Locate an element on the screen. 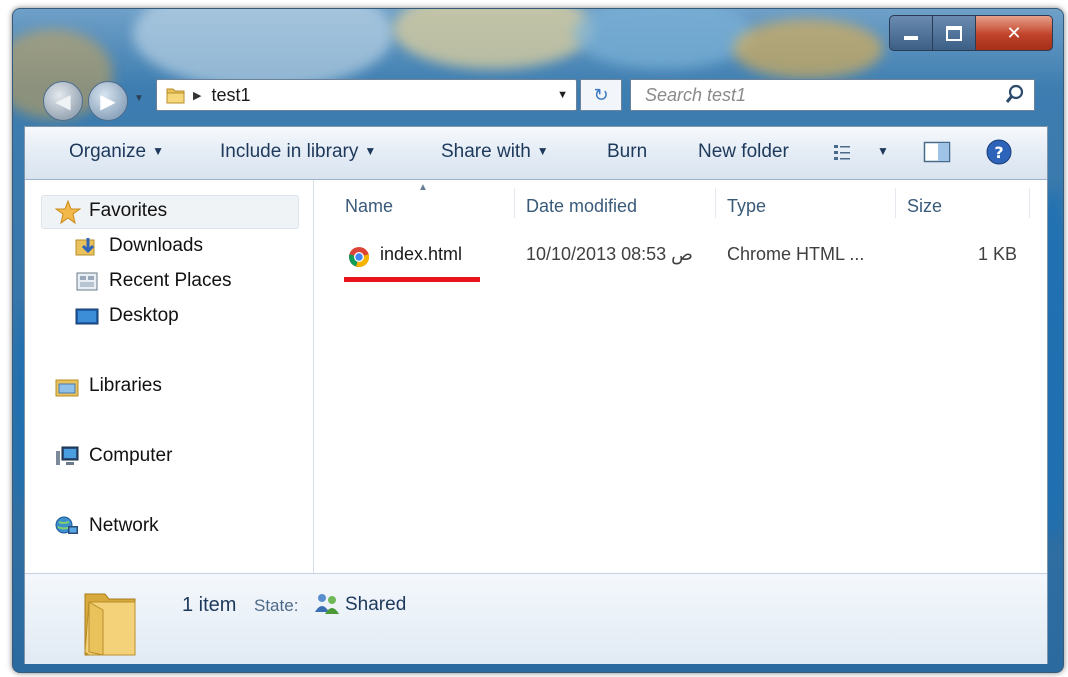 This screenshot has height=677, width=1068. search-icon is located at coordinates (1015, 94).